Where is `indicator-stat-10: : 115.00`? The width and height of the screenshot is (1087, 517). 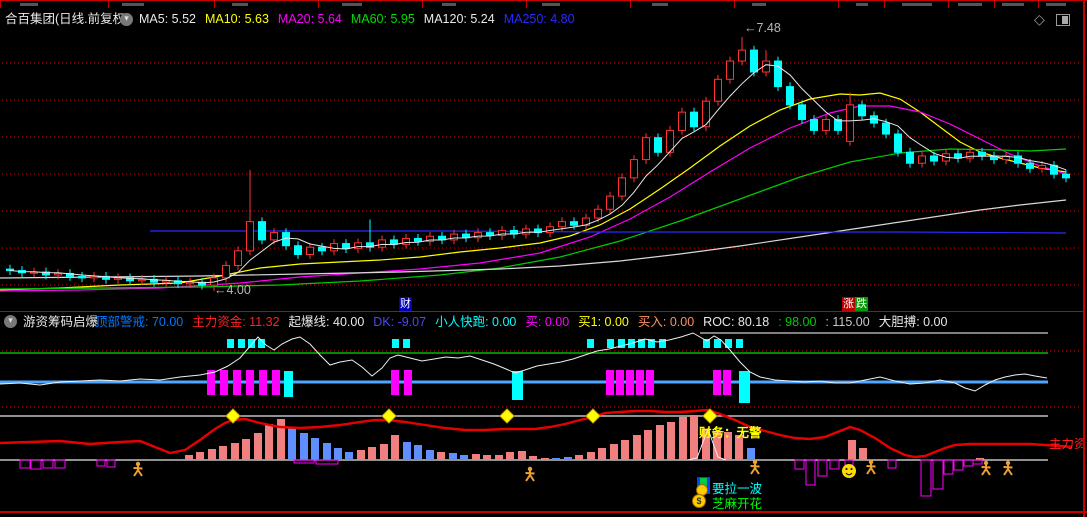
indicator-stat-10: : 115.00 is located at coordinates (847, 322).